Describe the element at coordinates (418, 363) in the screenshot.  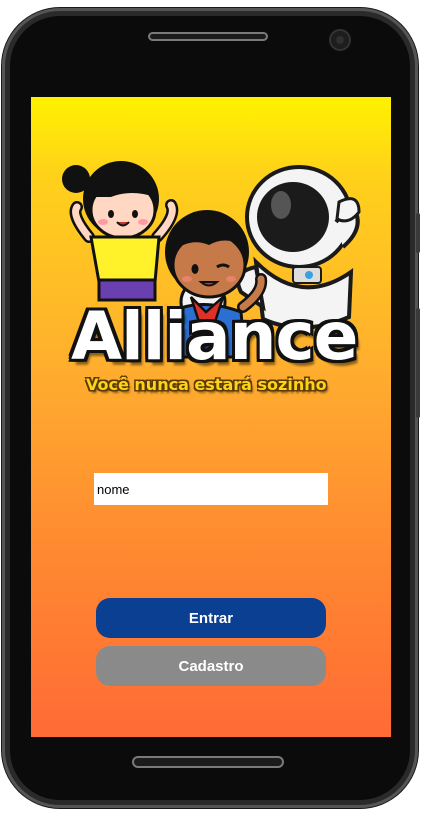
I see `power-button` at that location.